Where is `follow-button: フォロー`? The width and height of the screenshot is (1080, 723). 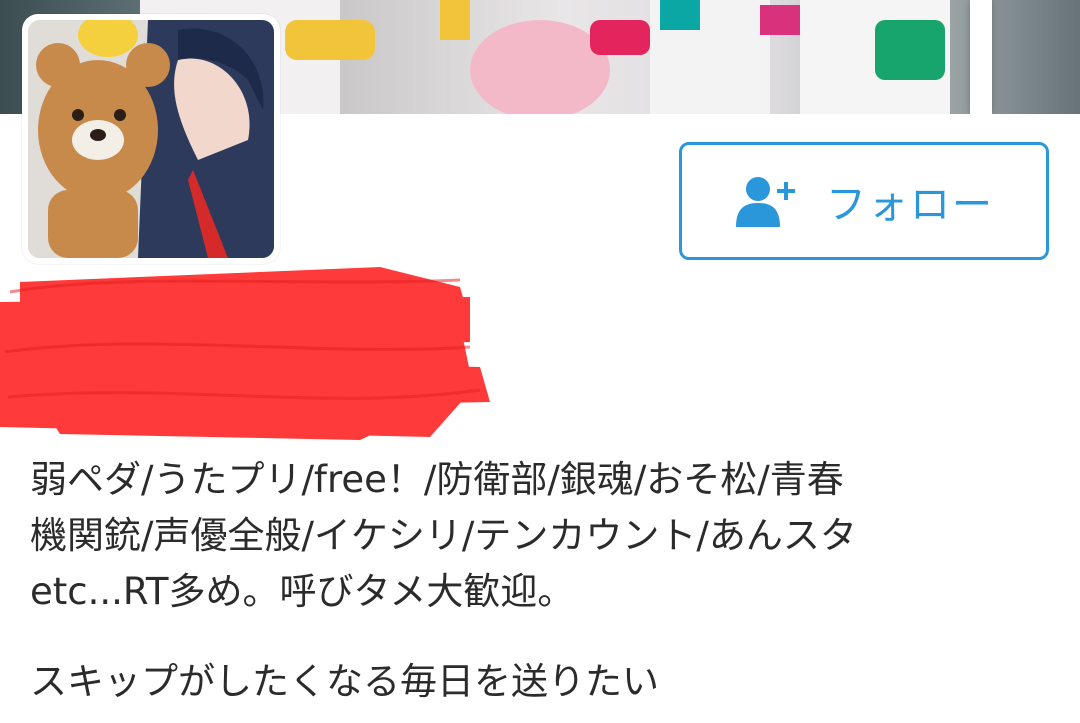
follow-button: フォロー is located at coordinates (864, 201).